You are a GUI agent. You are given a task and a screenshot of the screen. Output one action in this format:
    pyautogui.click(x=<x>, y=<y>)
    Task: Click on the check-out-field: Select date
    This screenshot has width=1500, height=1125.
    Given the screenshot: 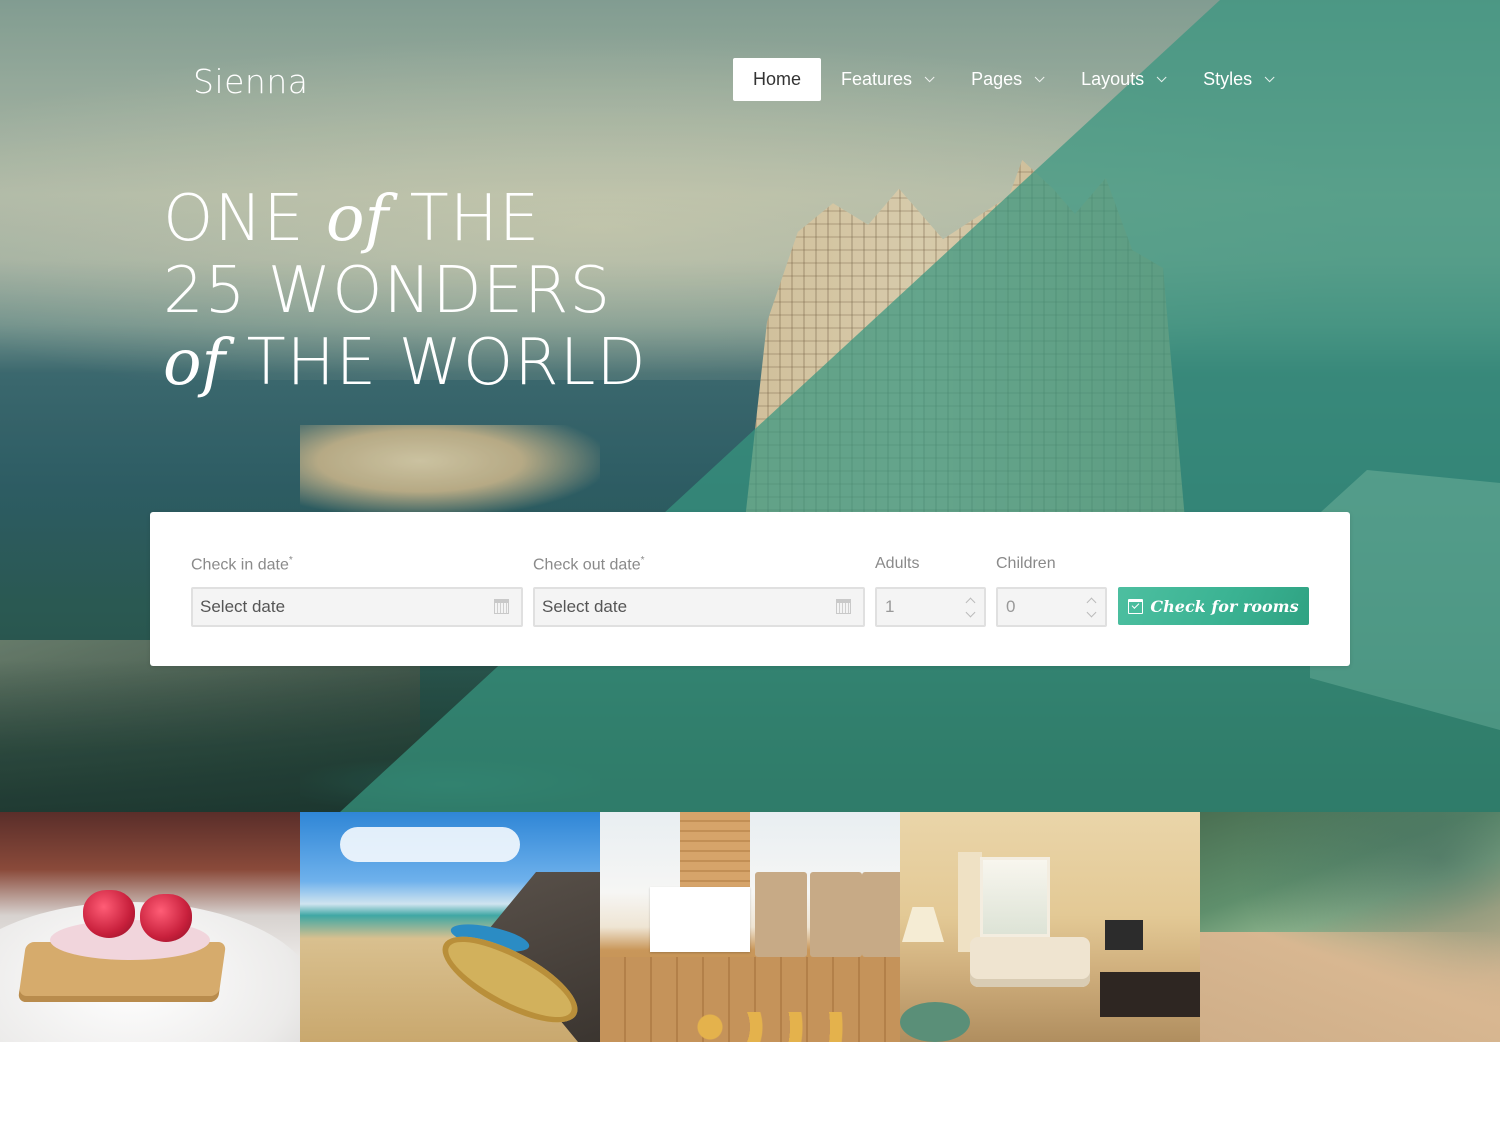 What is the action you would take?
    pyautogui.click(x=699, y=607)
    